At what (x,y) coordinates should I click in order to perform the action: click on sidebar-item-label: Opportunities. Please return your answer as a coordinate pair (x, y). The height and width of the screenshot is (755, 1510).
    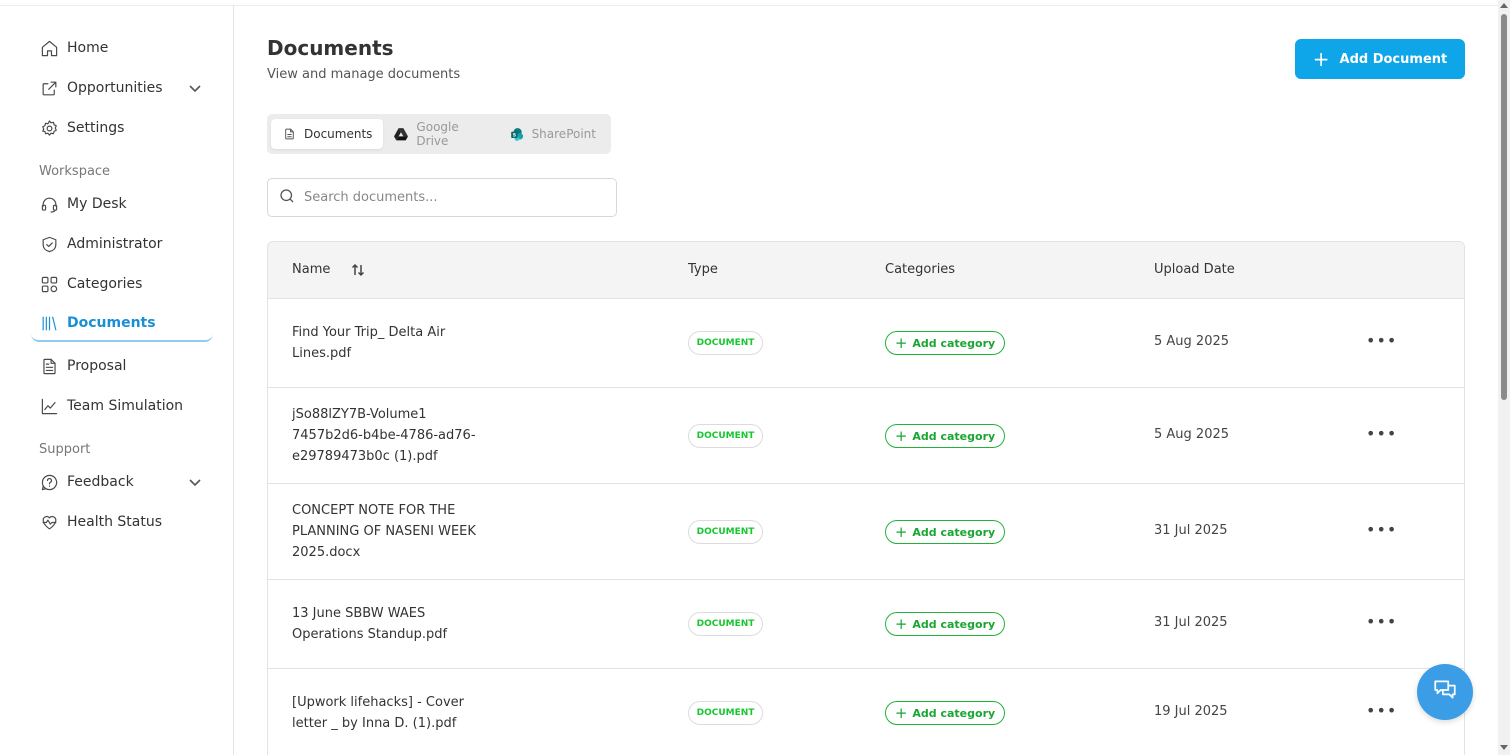
    Looking at the image, I should click on (115, 88).